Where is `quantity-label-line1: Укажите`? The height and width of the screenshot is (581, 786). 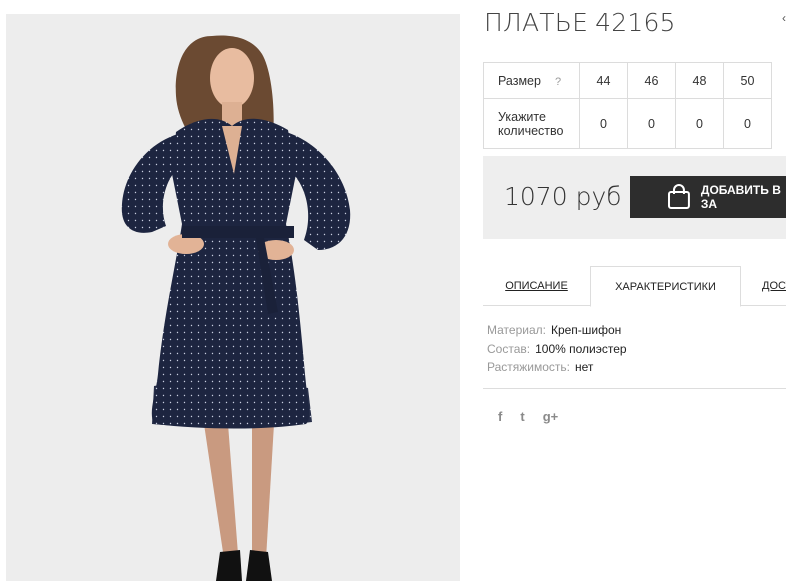 quantity-label-line1: Укажите is located at coordinates (522, 116).